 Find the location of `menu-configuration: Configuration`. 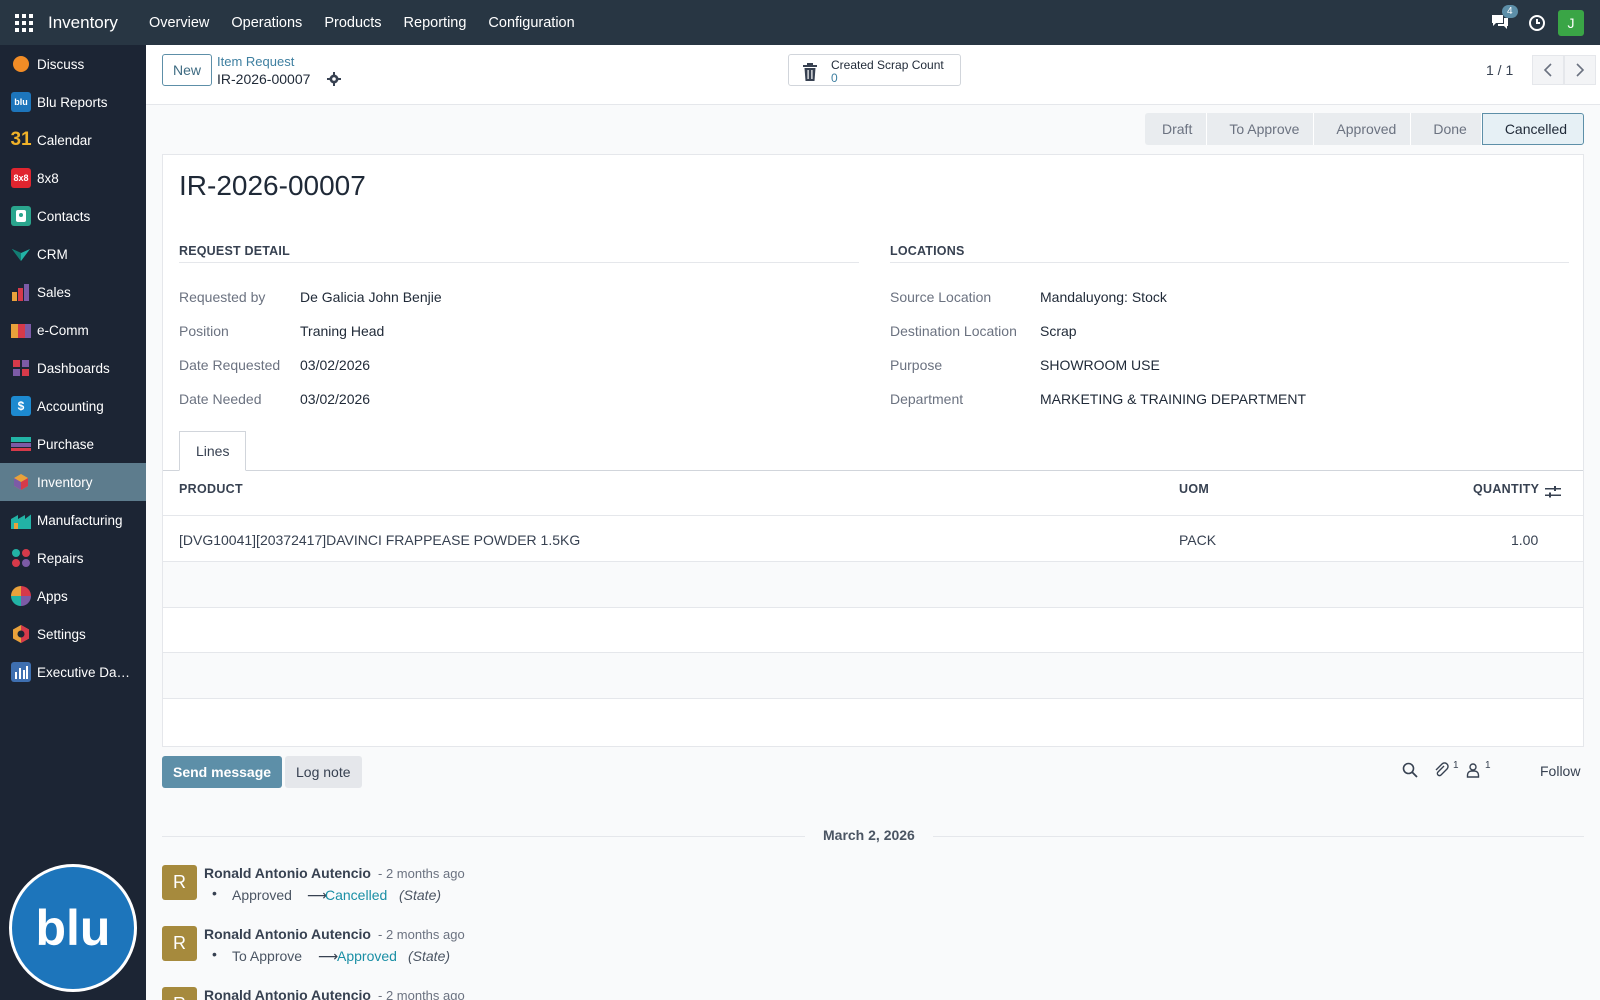

menu-configuration: Configuration is located at coordinates (531, 23).